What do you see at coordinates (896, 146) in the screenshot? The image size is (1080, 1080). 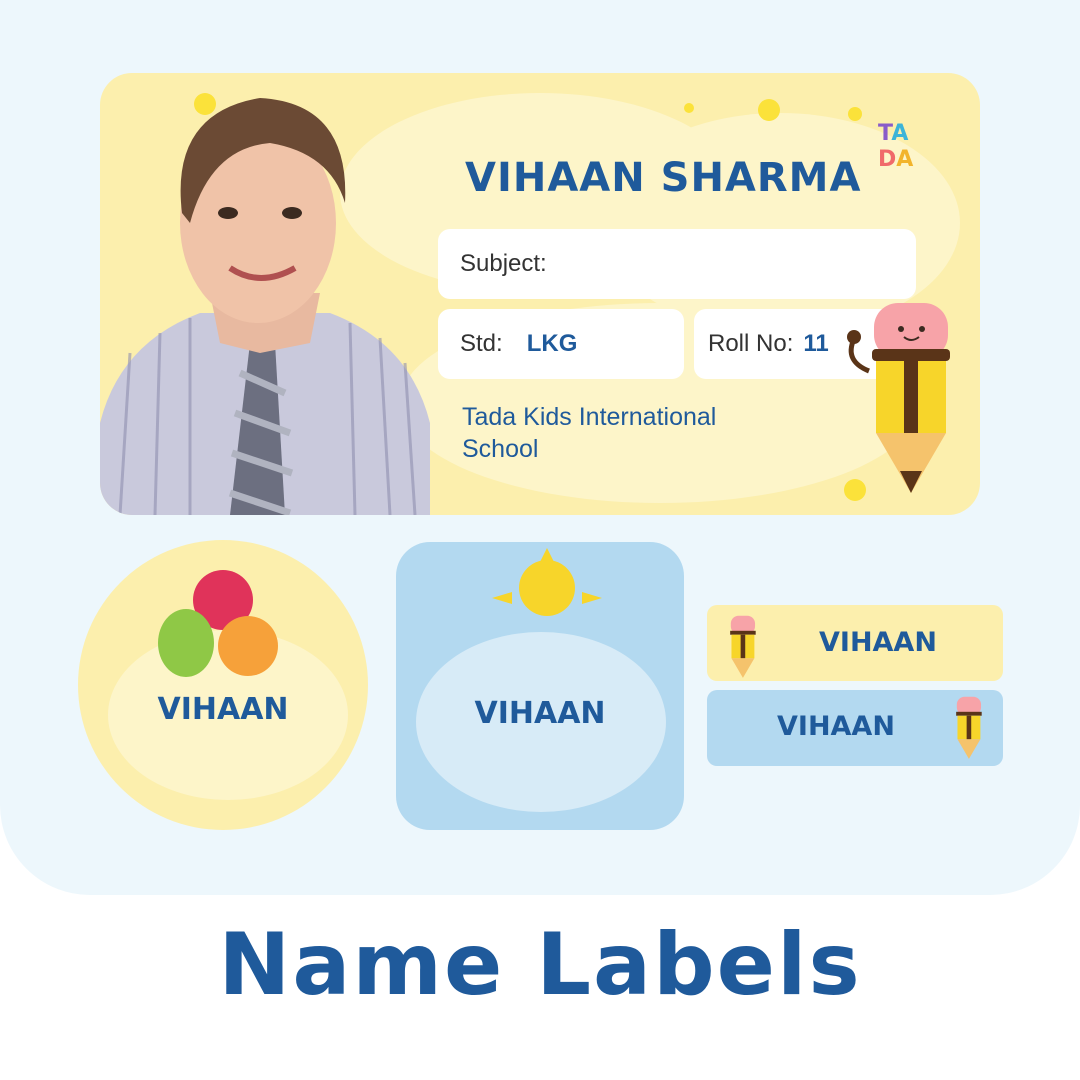 I see `tada-logo: TA DA` at bounding box center [896, 146].